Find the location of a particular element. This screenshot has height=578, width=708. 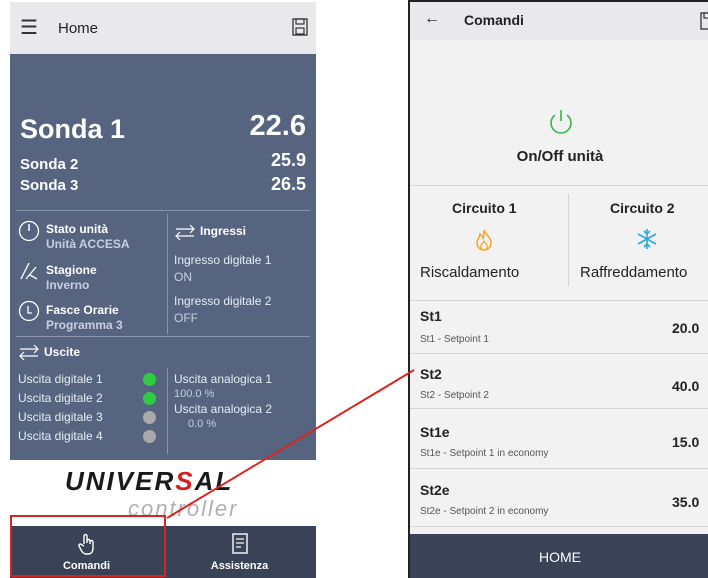

highlight-box is located at coordinates (88, 546).